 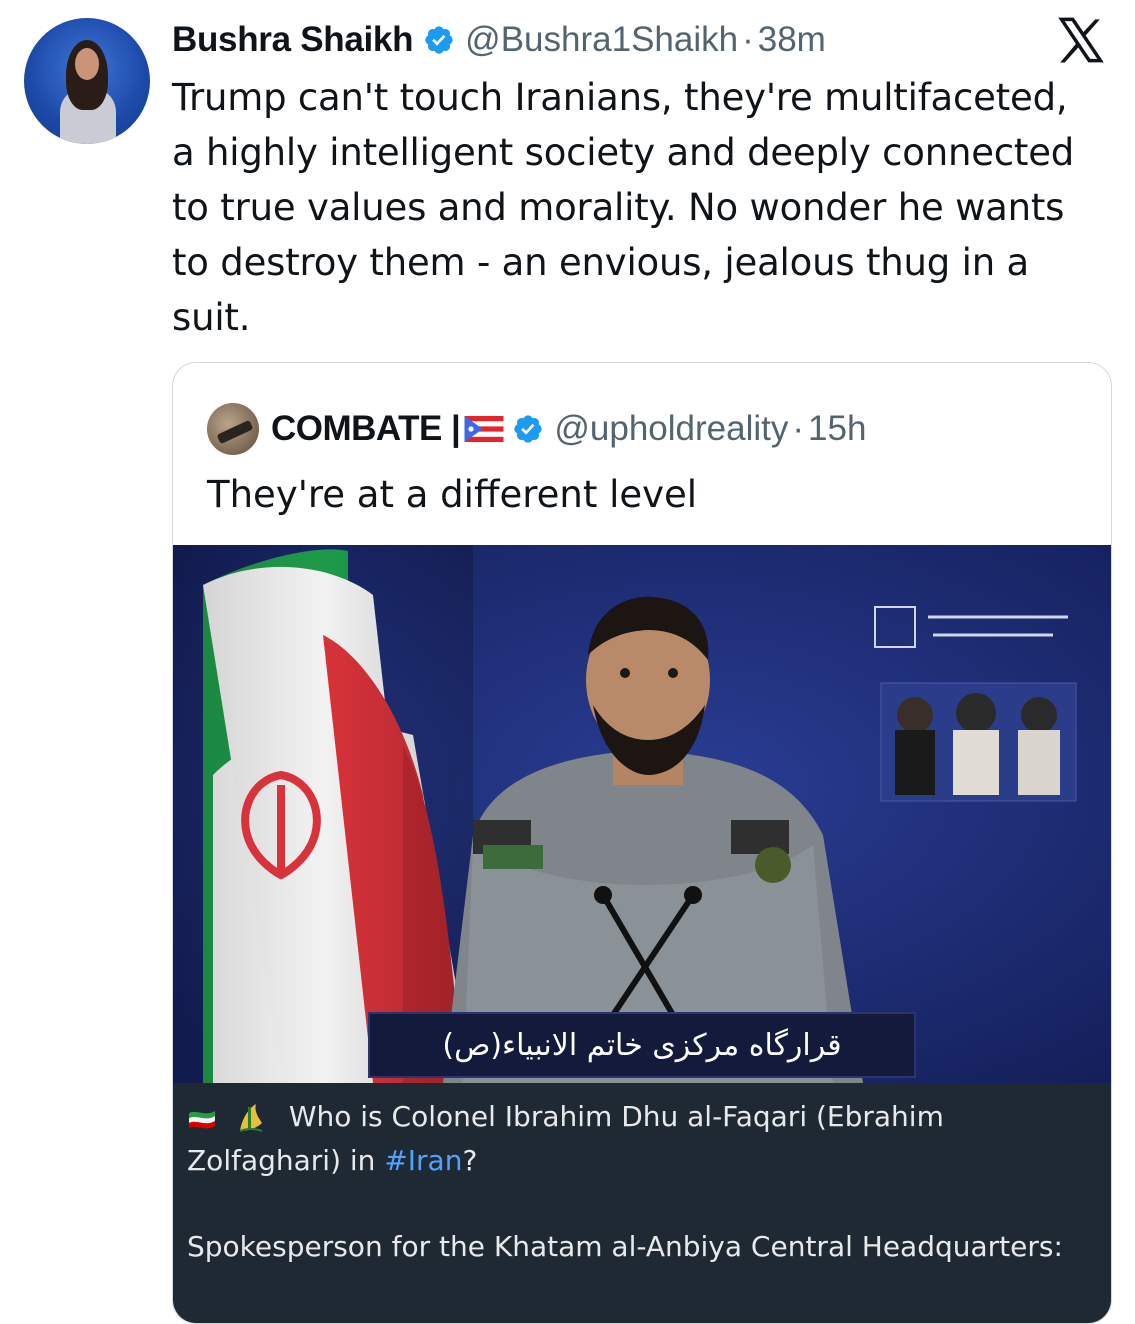 What do you see at coordinates (792, 40) in the screenshot?
I see `tweet-timestamp: 38m` at bounding box center [792, 40].